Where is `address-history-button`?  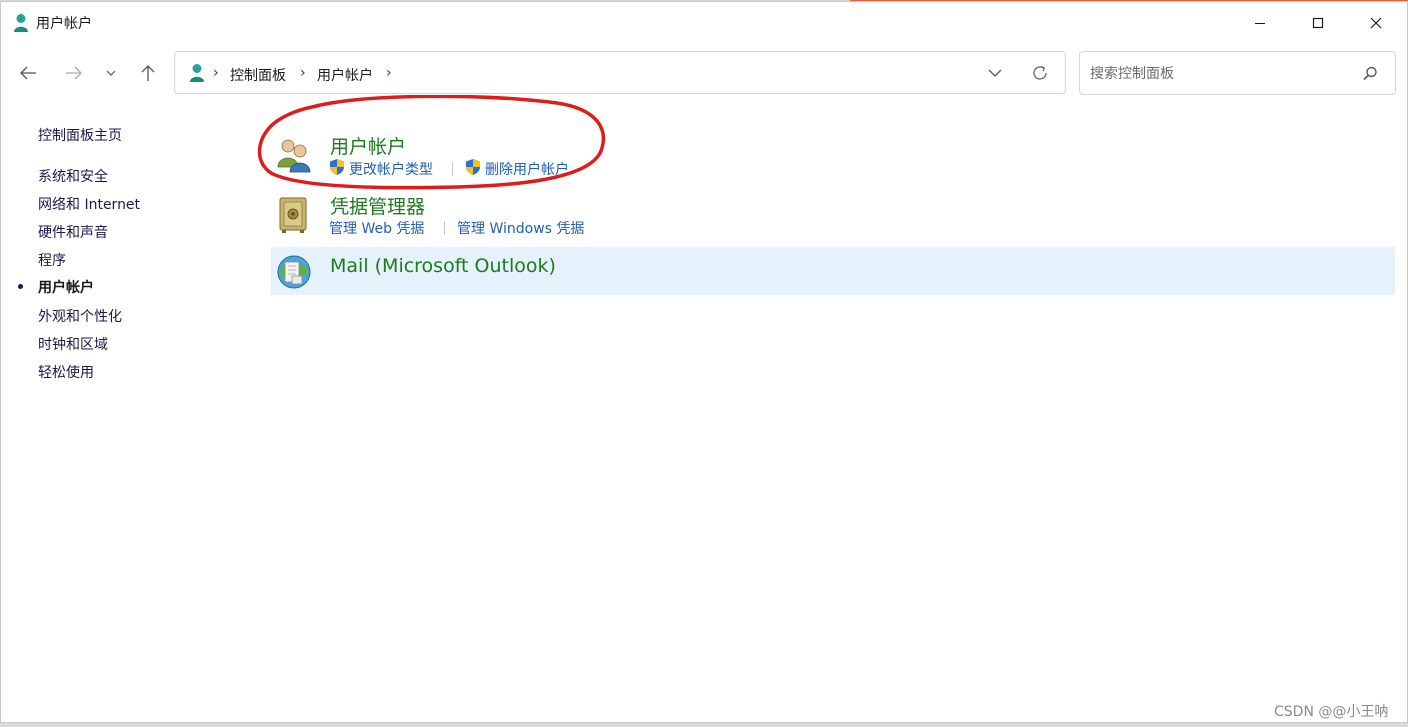
address-history-button is located at coordinates (995, 73).